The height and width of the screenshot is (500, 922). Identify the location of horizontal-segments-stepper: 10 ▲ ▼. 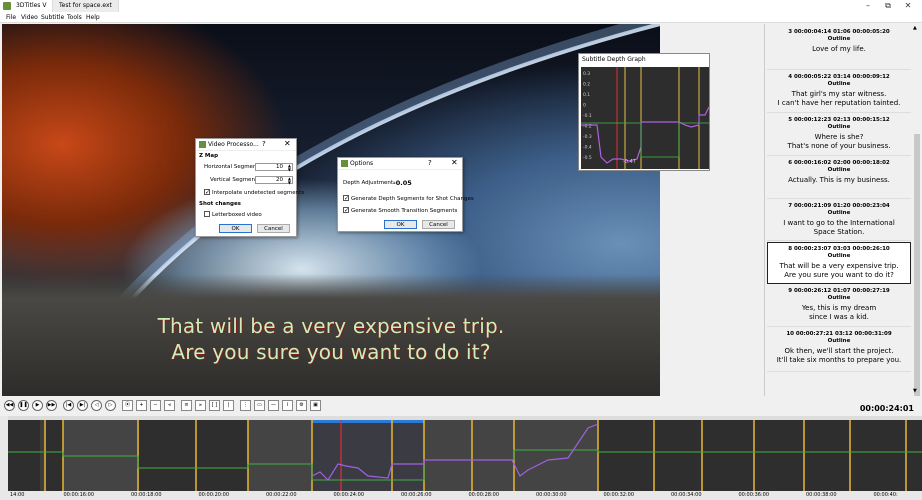
(274, 167).